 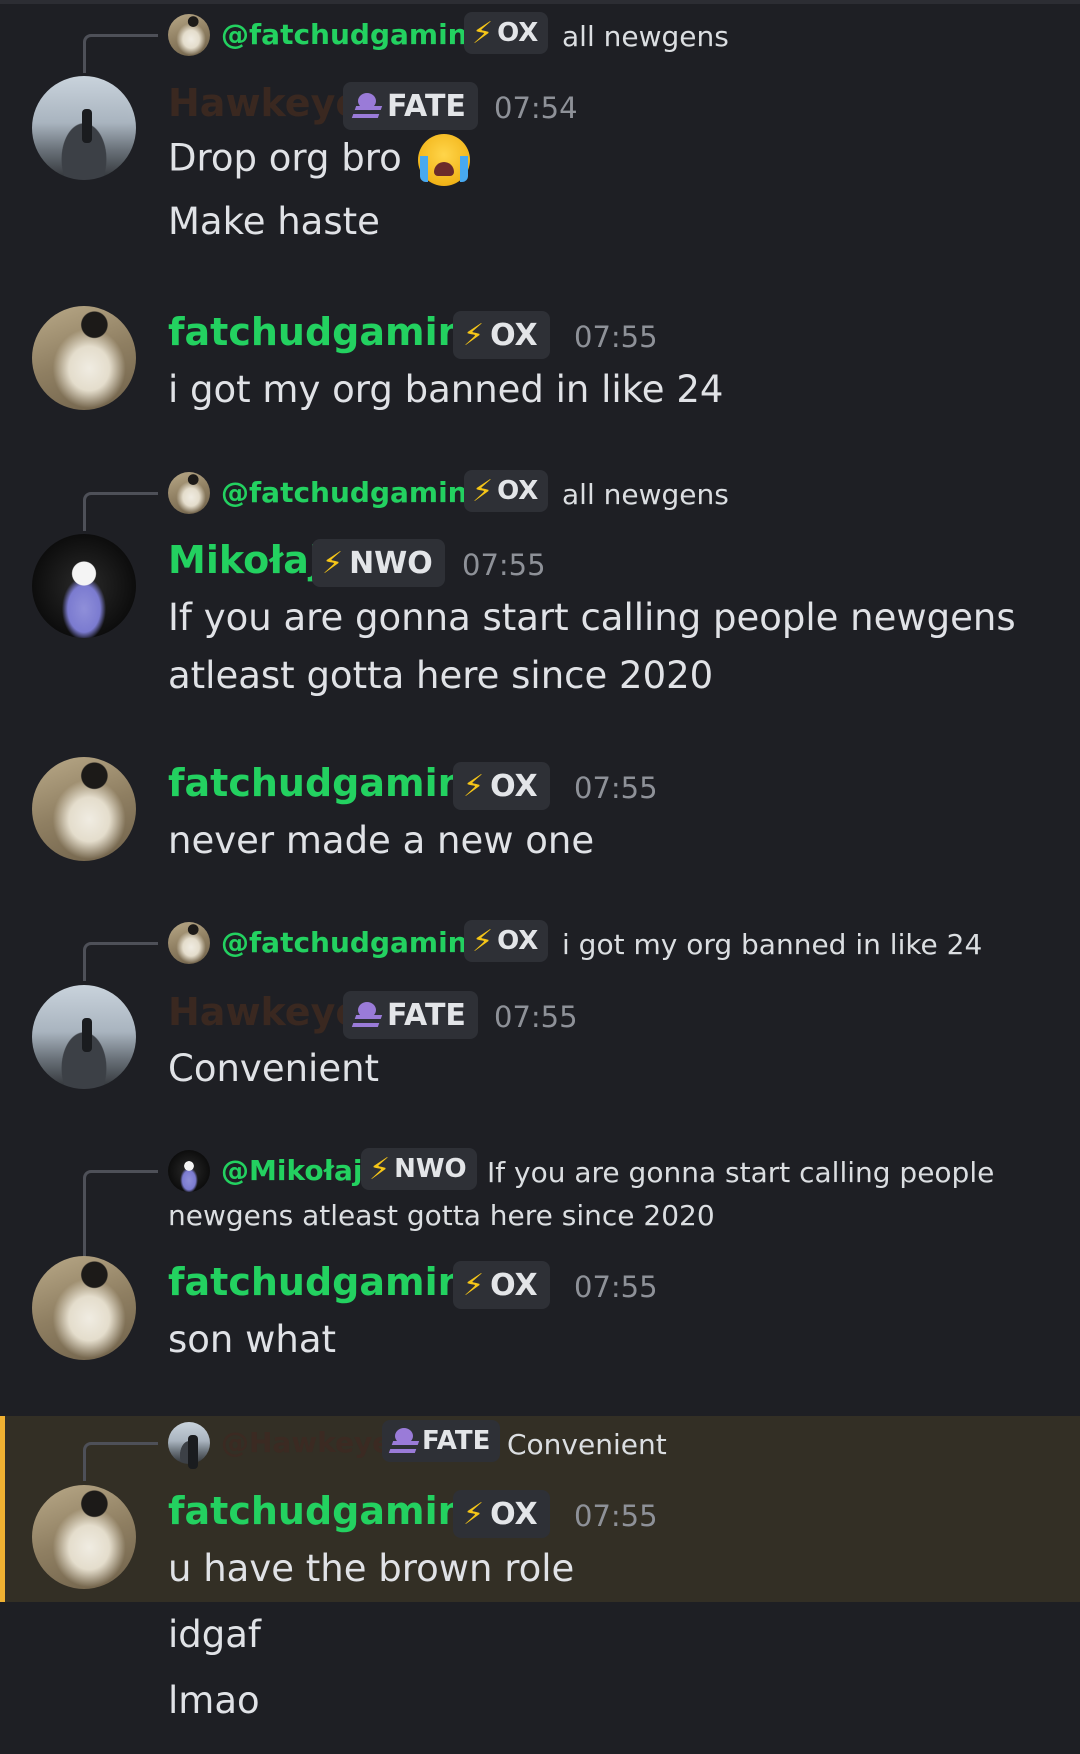 What do you see at coordinates (274, 221) in the screenshot?
I see `message-text: Make haste` at bounding box center [274, 221].